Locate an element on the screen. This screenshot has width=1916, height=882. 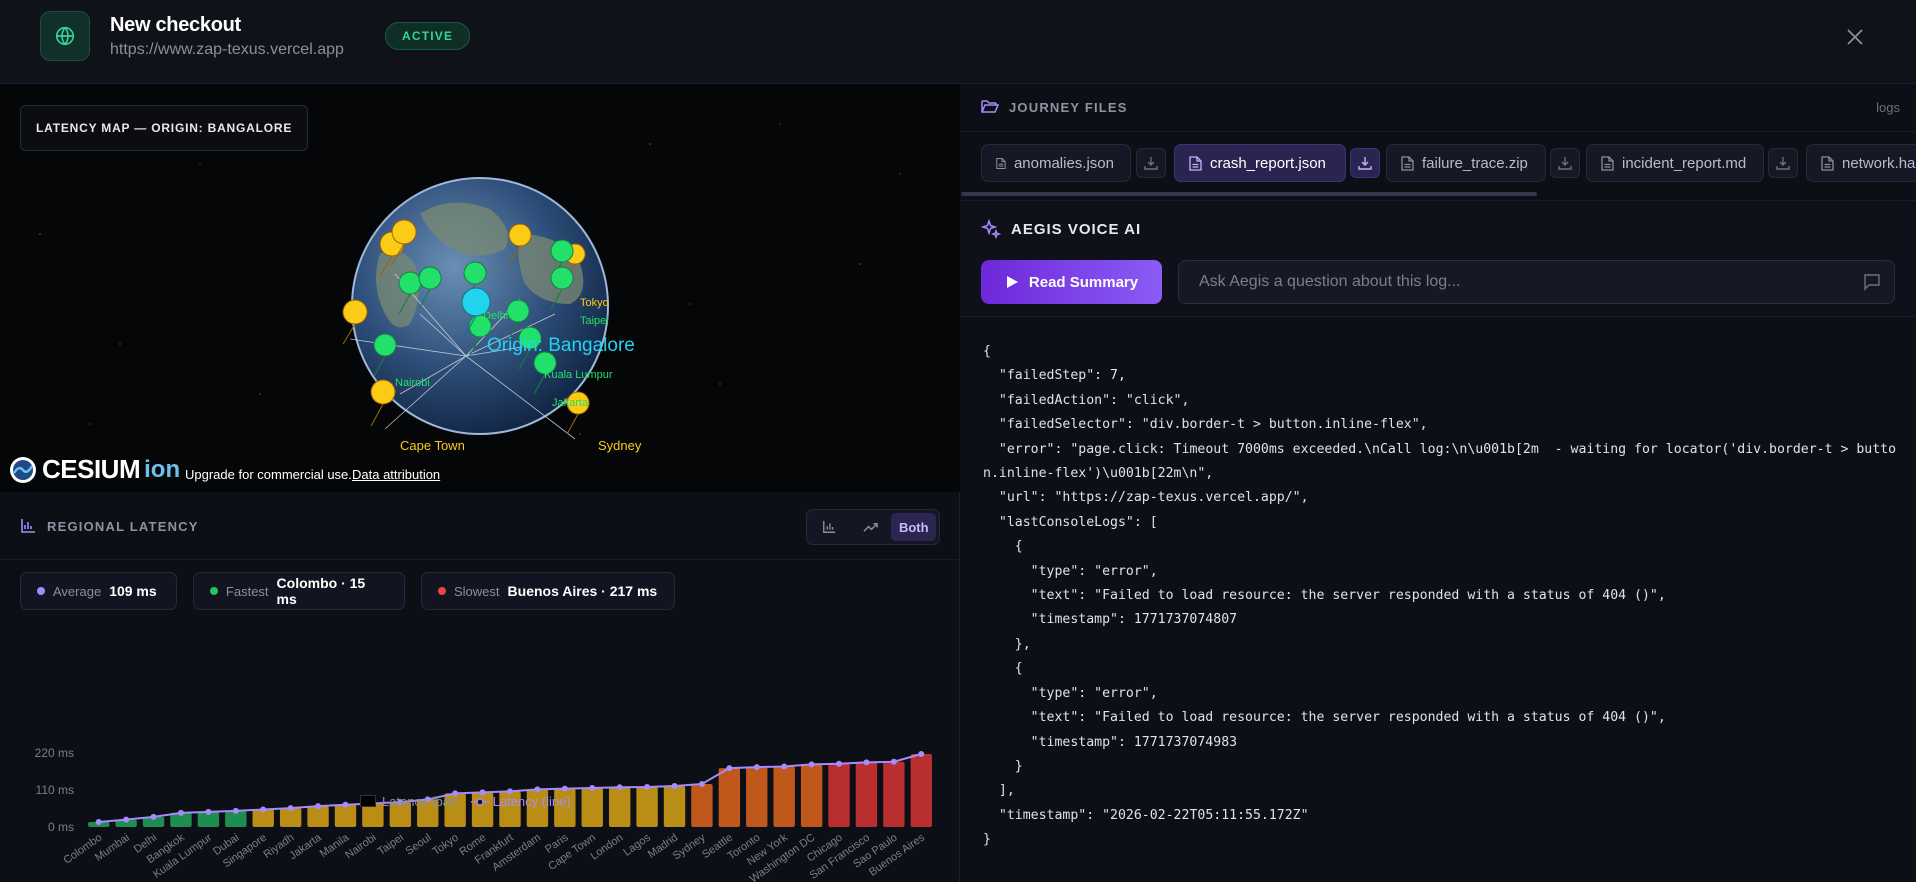
toggle-line-button is located at coordinates (870, 527).